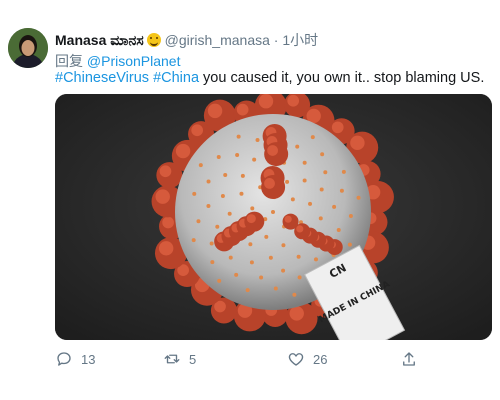  What do you see at coordinates (300, 40) in the screenshot?
I see `tweet-timestamp: 1小时` at bounding box center [300, 40].